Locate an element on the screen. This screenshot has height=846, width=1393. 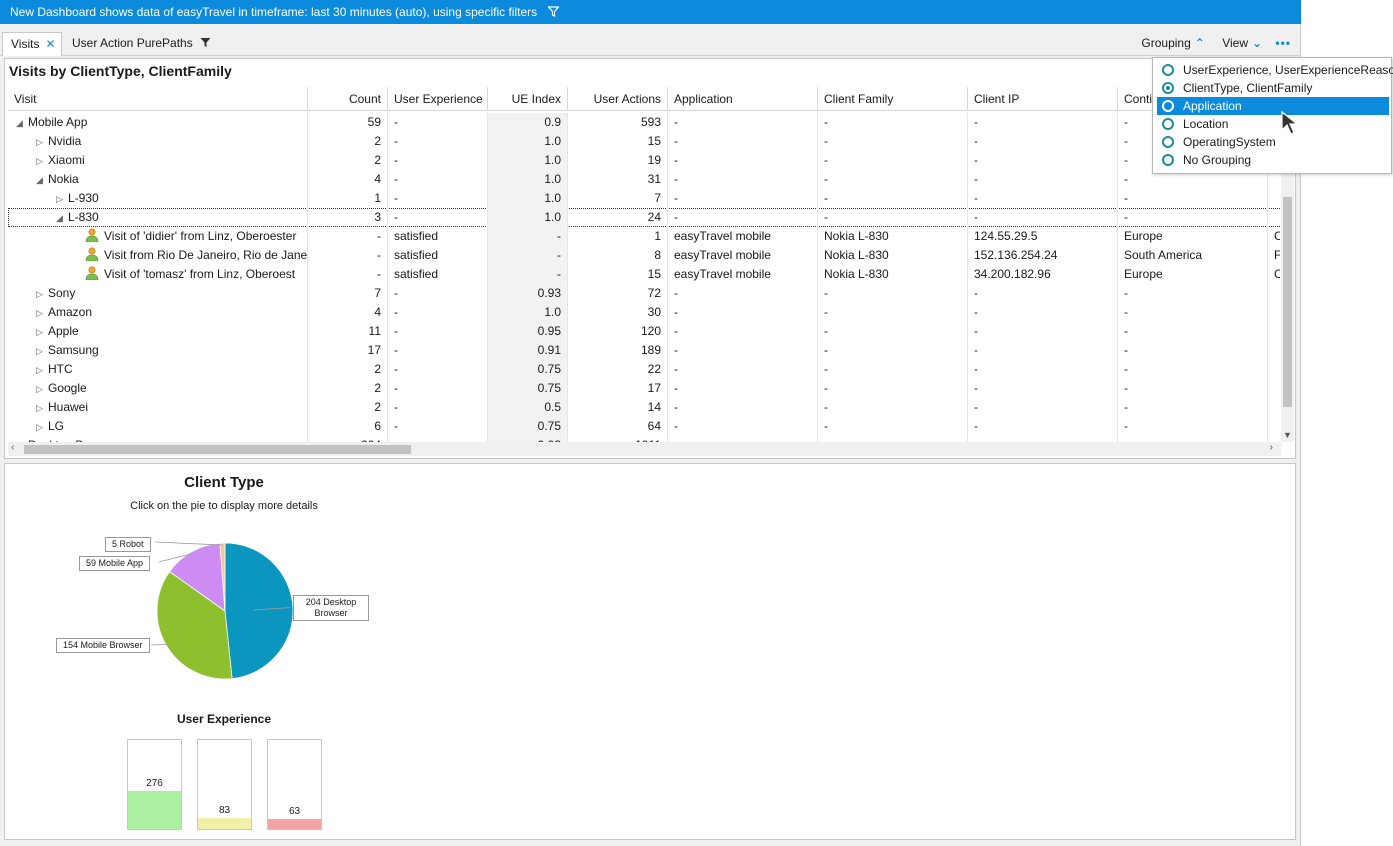
uei-cell: 0.91 is located at coordinates (528, 350).